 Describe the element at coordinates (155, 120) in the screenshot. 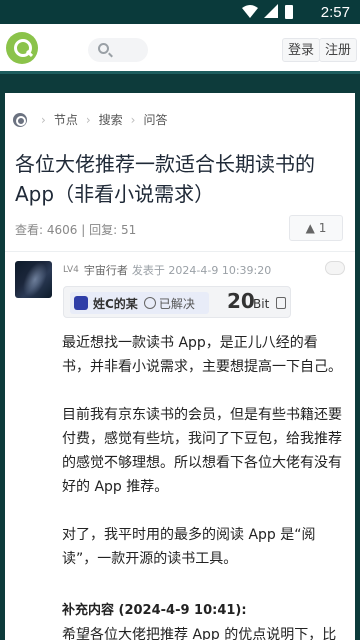

I see `breadcrumb-qa: 问答` at that location.